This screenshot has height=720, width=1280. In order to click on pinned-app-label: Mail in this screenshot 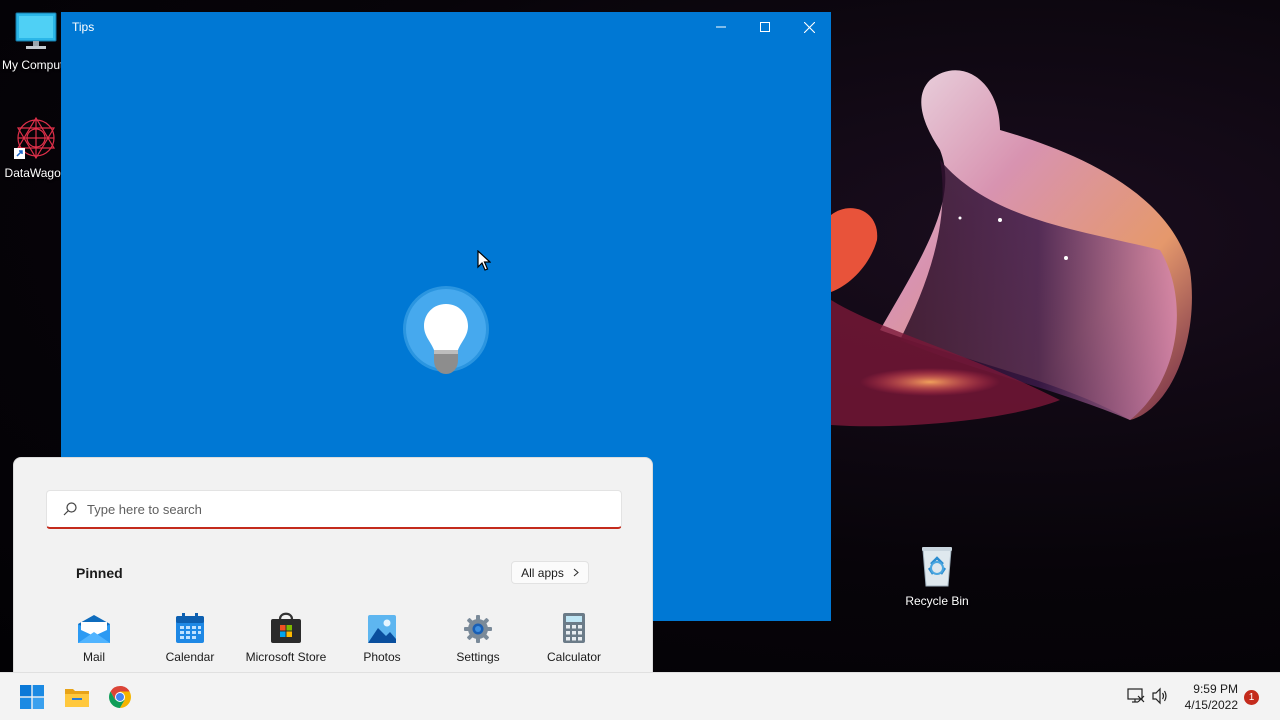, I will do `click(93, 657)`.